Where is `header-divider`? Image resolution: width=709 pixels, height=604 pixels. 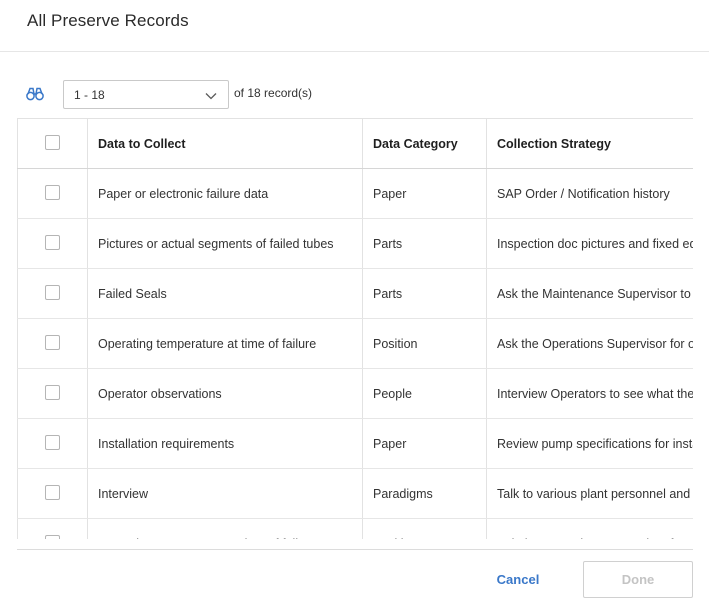
header-divider is located at coordinates (354, 51).